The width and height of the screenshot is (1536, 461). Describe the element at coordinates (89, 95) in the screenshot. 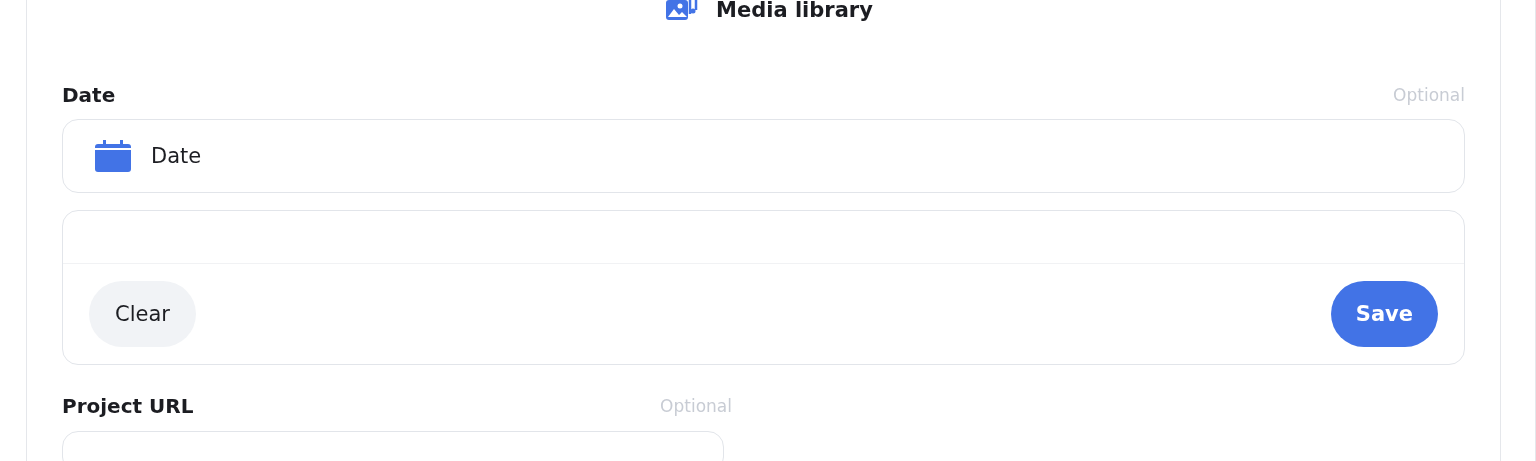

I see `field-label: Date` at that location.